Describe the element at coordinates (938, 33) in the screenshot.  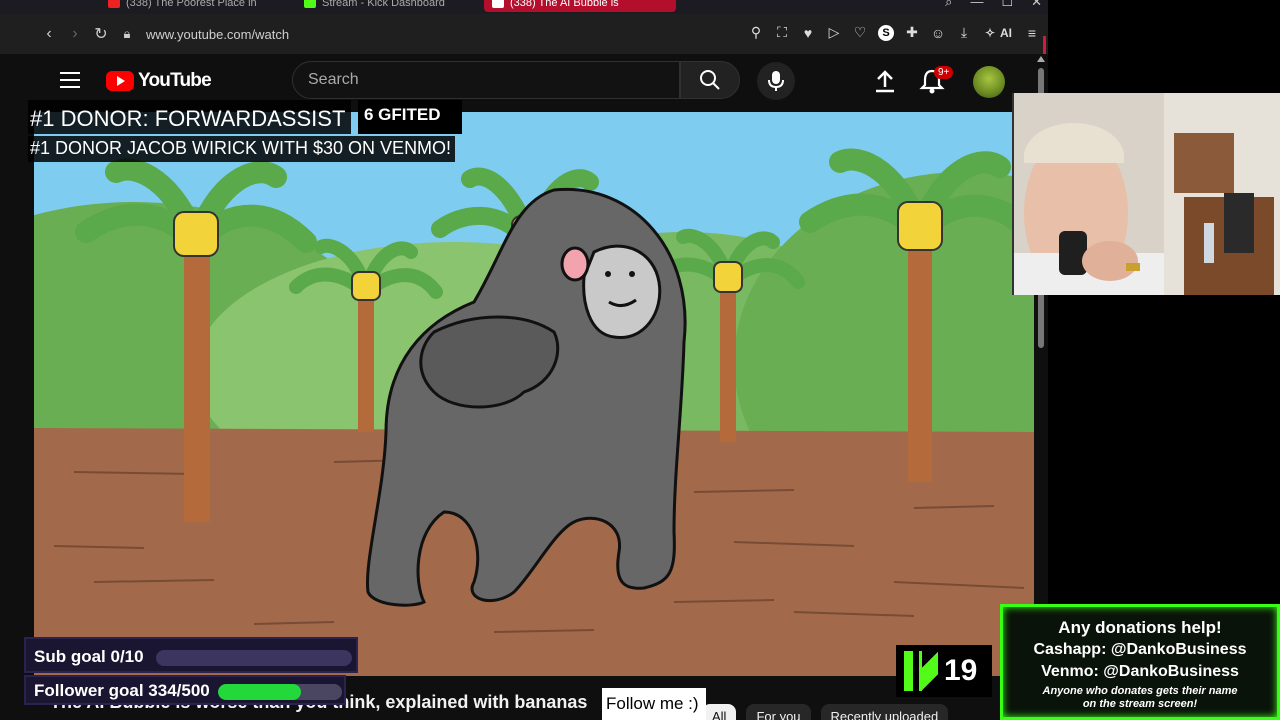
I see `account-icon: ☺` at that location.